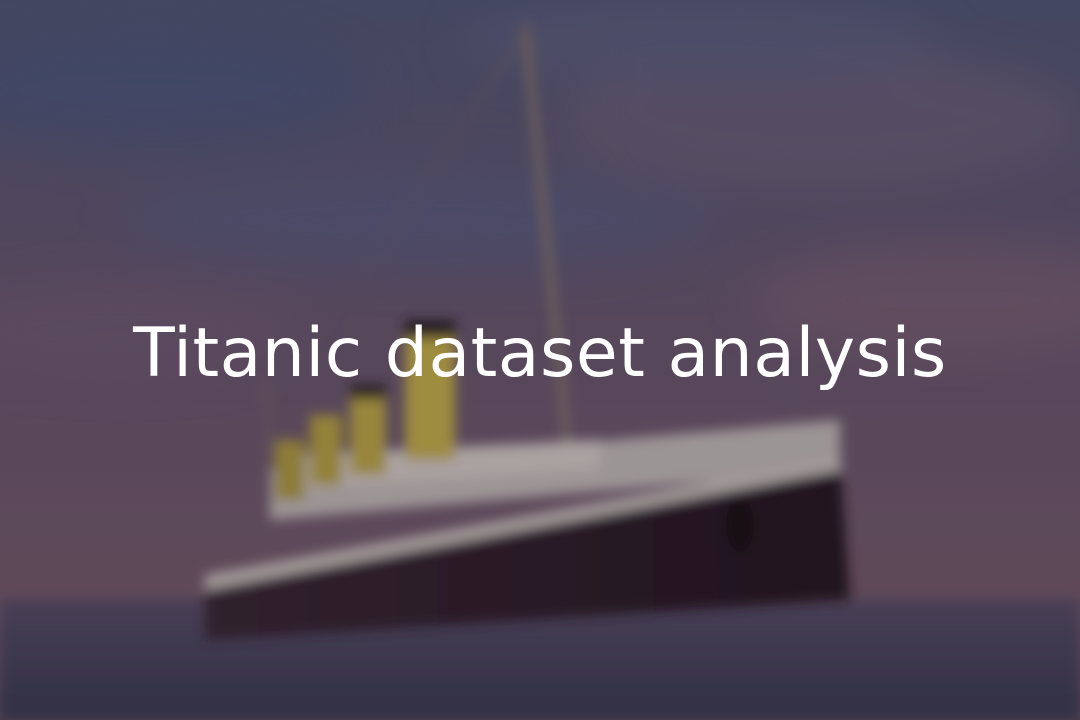 The height and width of the screenshot is (720, 1080). What do you see at coordinates (540, 353) in the screenshot?
I see `page-title: Titanic dataset analysis` at bounding box center [540, 353].